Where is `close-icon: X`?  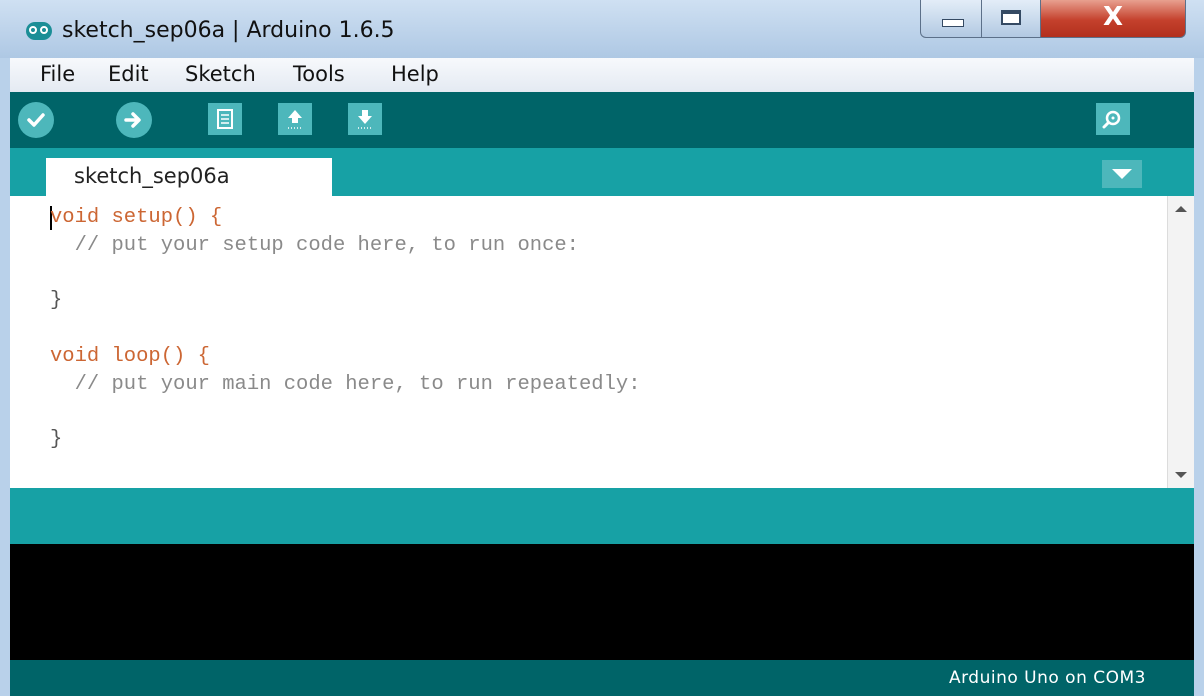 close-icon: X is located at coordinates (1113, 17).